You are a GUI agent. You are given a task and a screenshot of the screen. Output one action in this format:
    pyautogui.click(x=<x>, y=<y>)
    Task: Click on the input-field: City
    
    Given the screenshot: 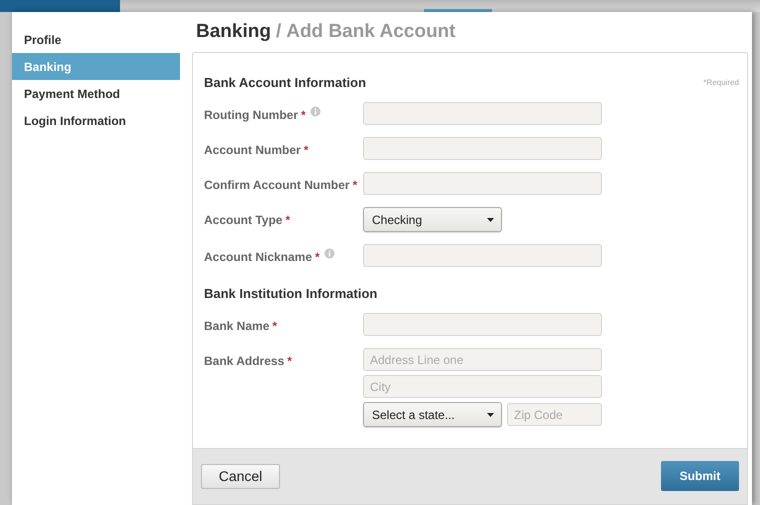 What is the action you would take?
    pyautogui.click(x=482, y=386)
    